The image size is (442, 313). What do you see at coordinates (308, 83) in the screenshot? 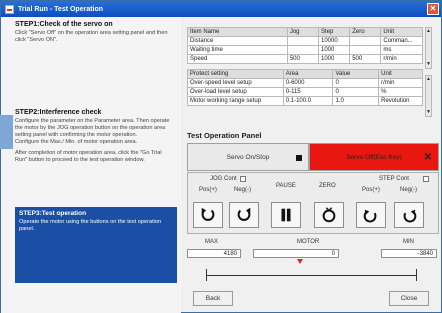
I see `cell: 0-6000` at bounding box center [308, 83].